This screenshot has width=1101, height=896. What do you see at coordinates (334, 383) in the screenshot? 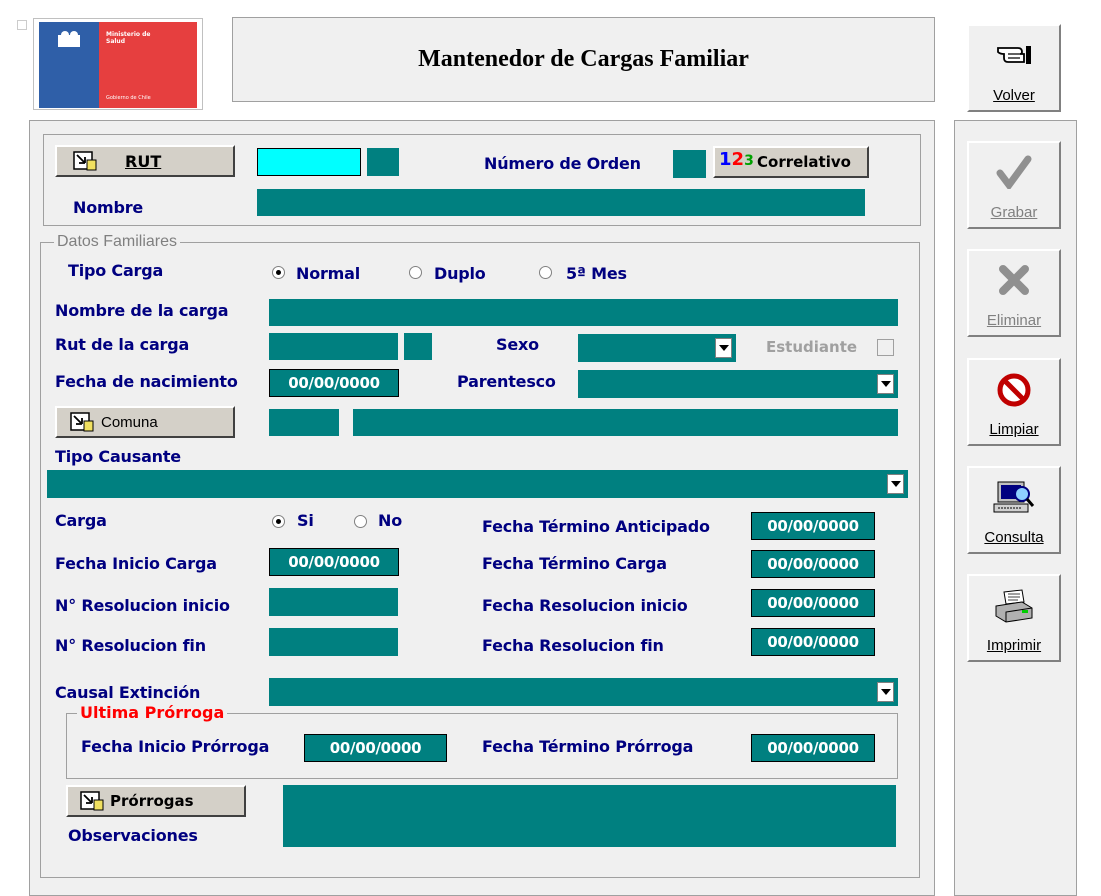
I see `fecha-nacimiento-input: 00/00/0000` at bounding box center [334, 383].